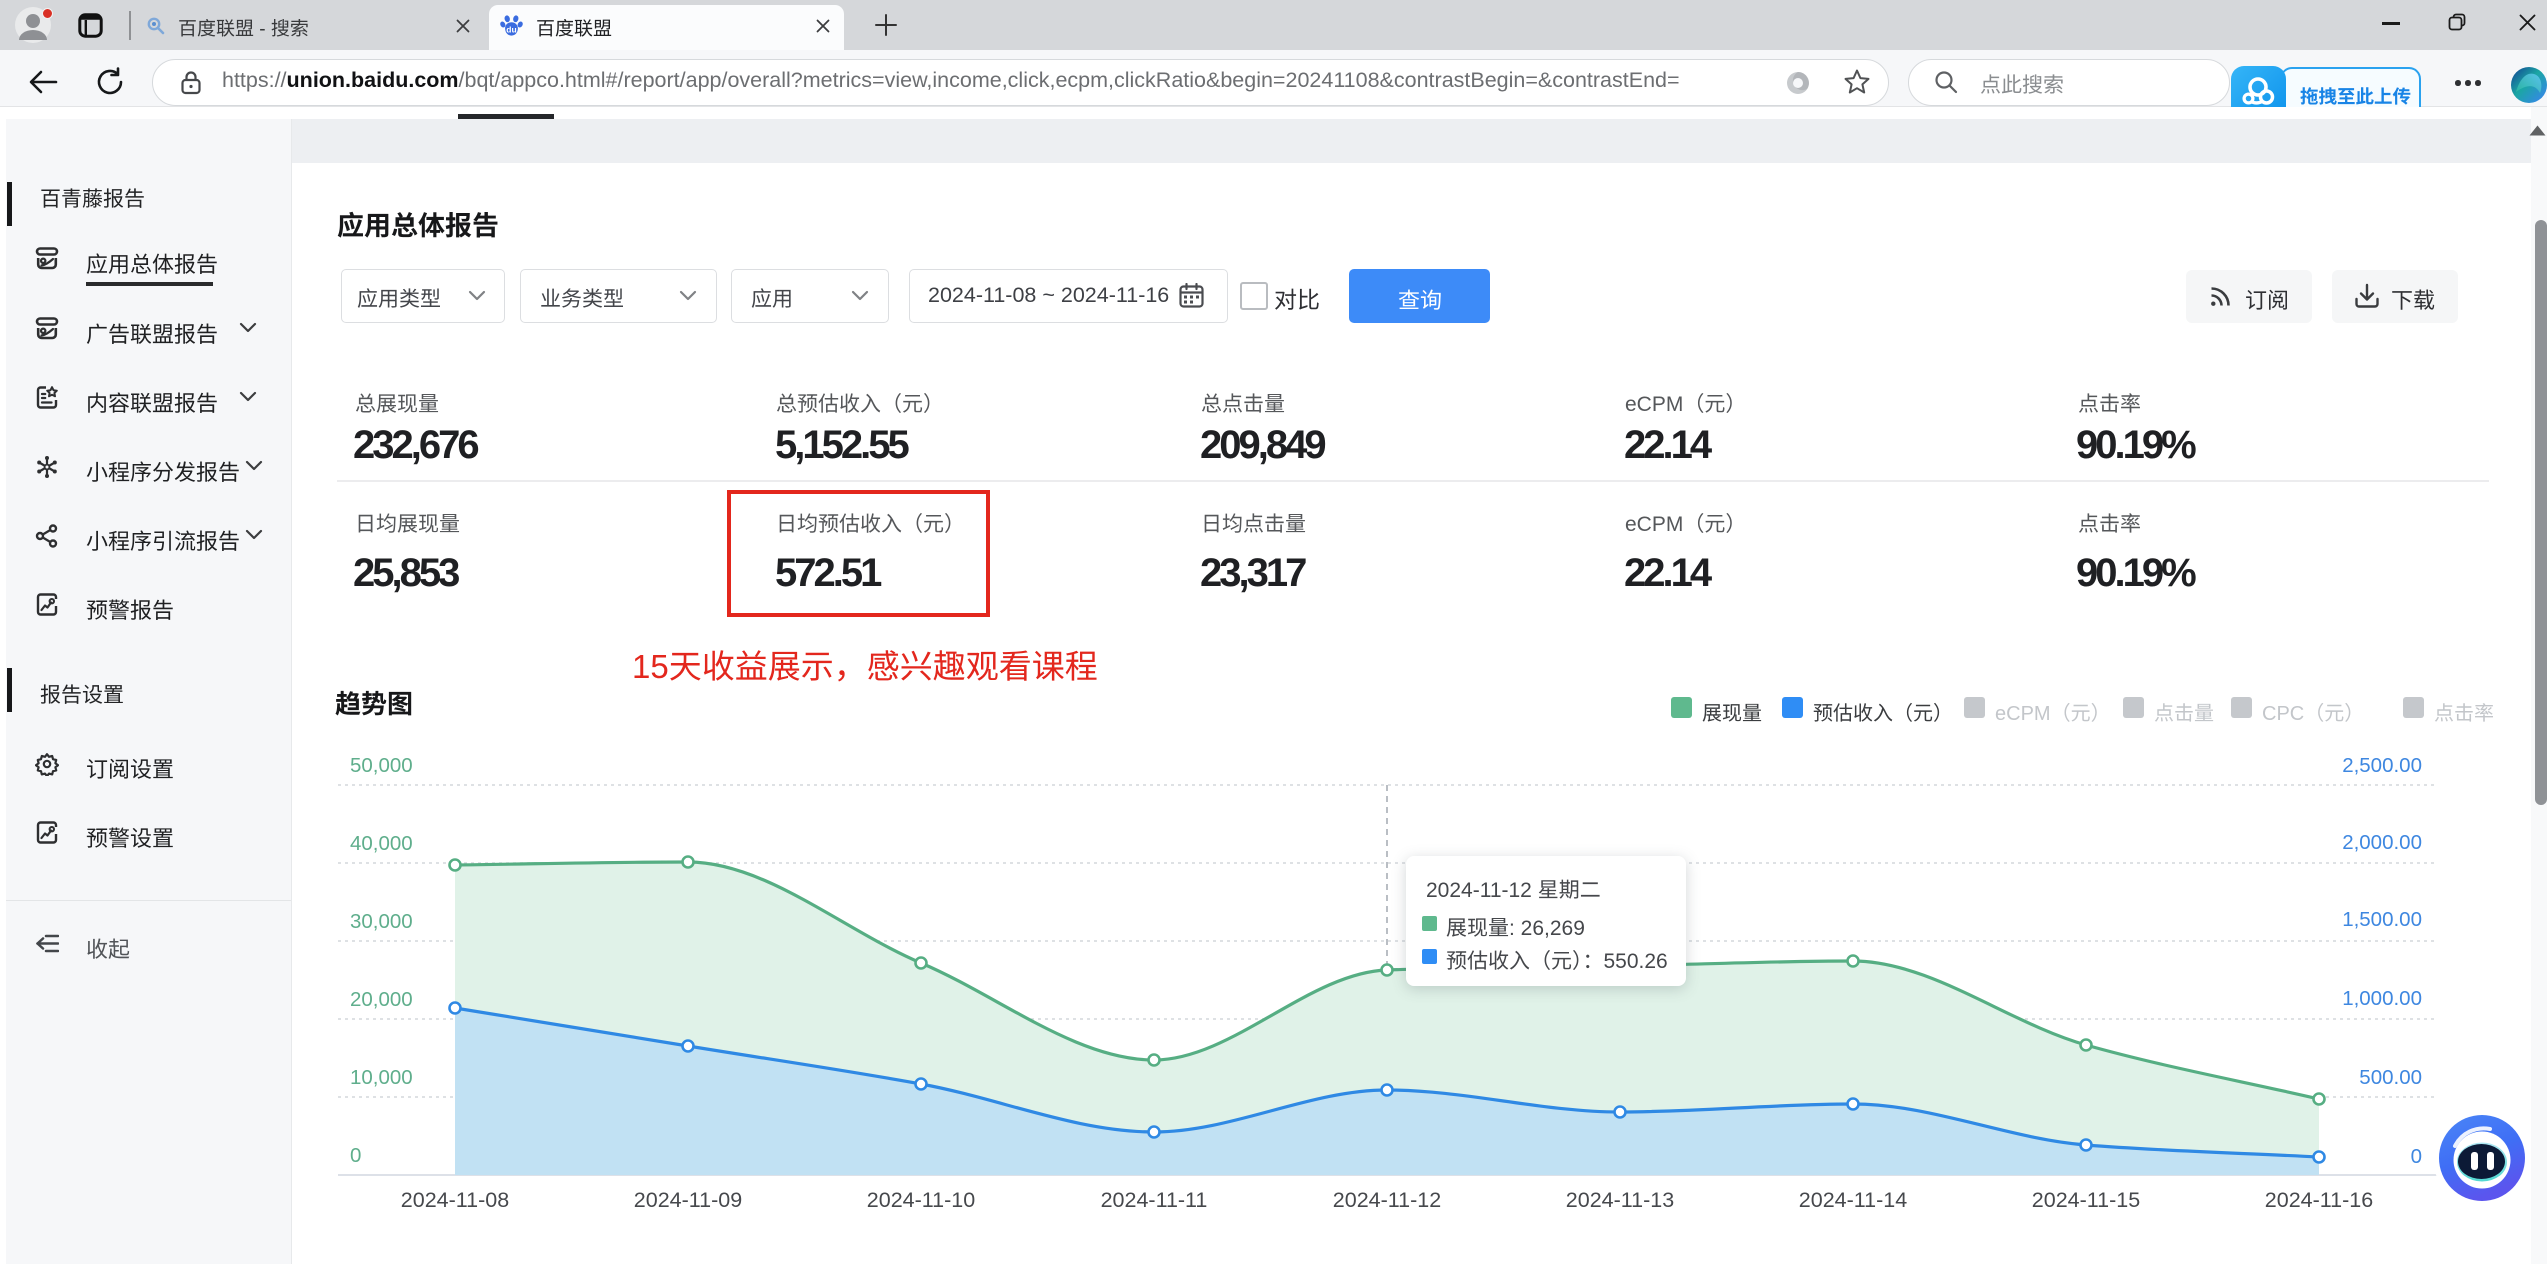  Describe the element at coordinates (381, 999) in the screenshot. I see `svg-text: 20,000` at that location.